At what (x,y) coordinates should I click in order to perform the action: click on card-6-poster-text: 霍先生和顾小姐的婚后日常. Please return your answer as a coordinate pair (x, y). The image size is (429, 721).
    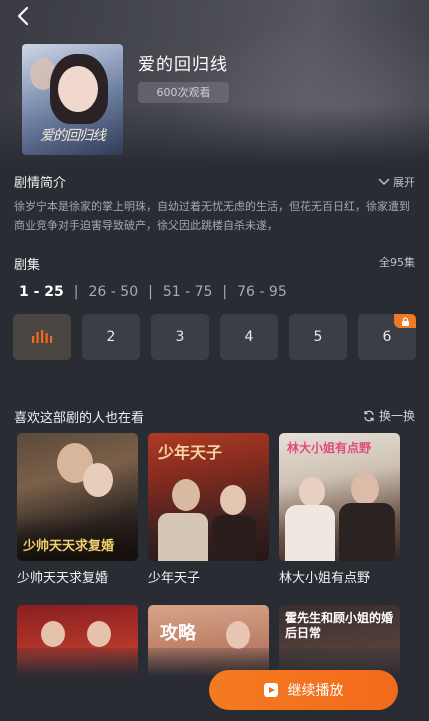
    Looking at the image, I should click on (339, 625).